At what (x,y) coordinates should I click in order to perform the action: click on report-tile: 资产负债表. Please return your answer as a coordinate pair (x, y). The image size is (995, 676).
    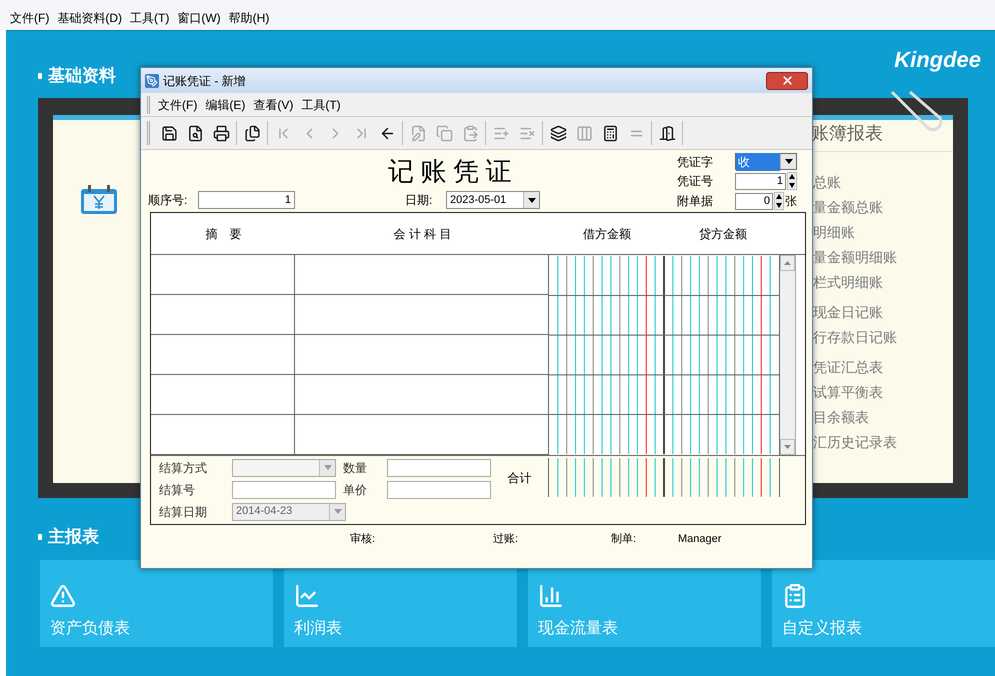
    Looking at the image, I should click on (156, 603).